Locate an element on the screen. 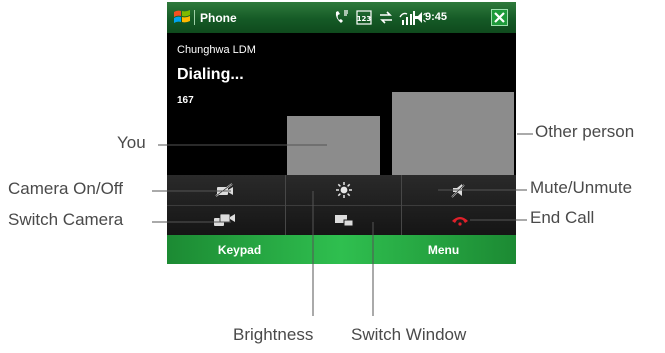 This screenshot has height=353, width=665. switch-camera-icon is located at coordinates (224, 219).